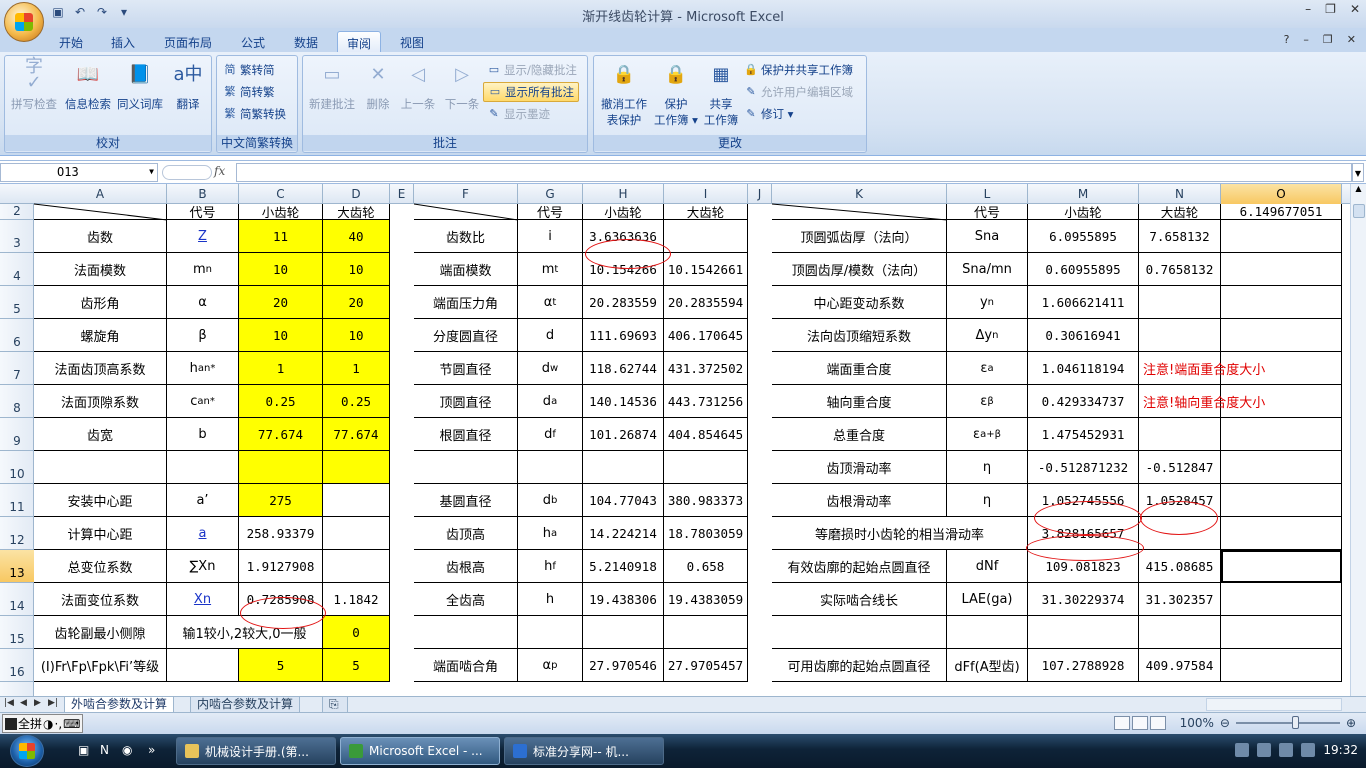 The width and height of the screenshot is (1366, 768). I want to click on quicklaunch-app-icon: ▣, so click(83, 750).